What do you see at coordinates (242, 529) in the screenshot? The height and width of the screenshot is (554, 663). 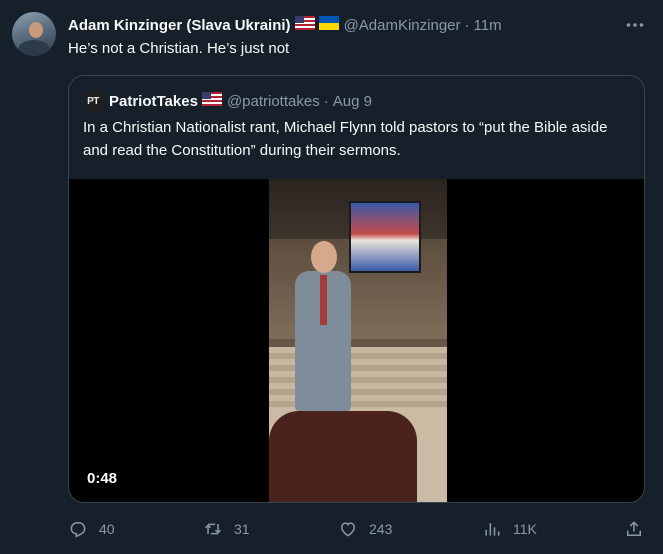 I see `retweet-count: 31` at bounding box center [242, 529].